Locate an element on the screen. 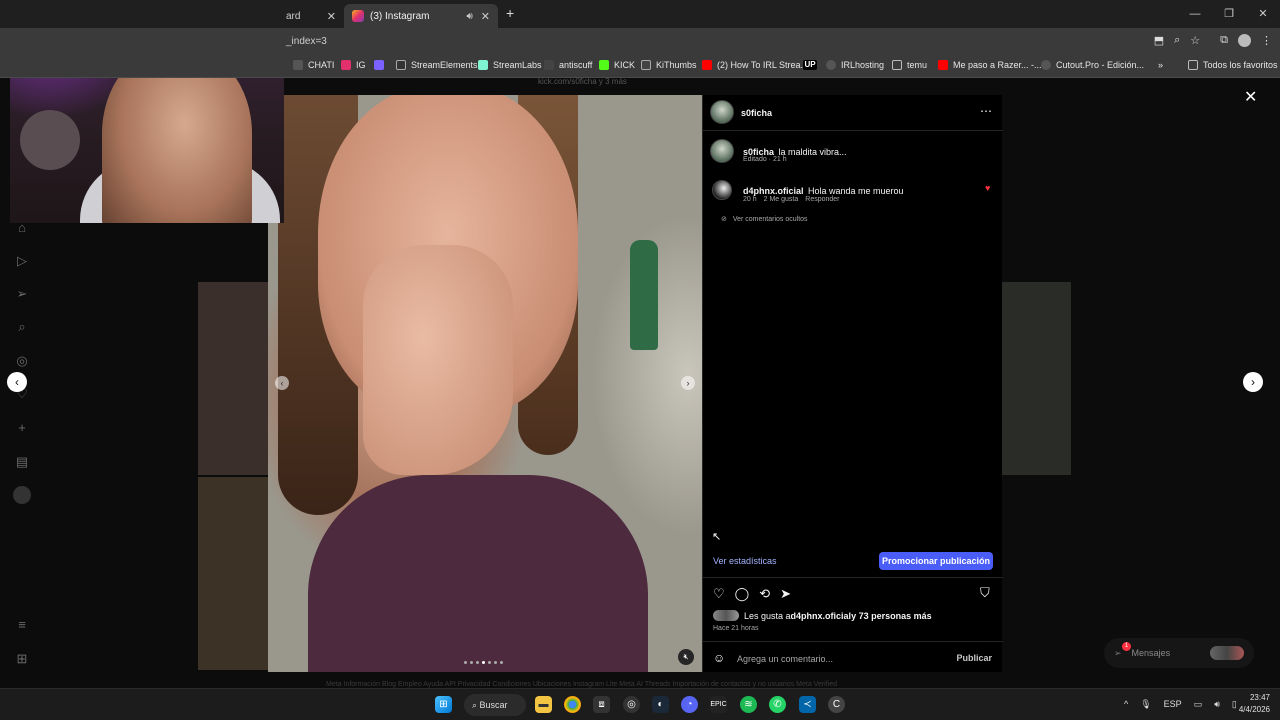 This screenshot has width=1280, height=720. app-icon: C is located at coordinates (836, 704).